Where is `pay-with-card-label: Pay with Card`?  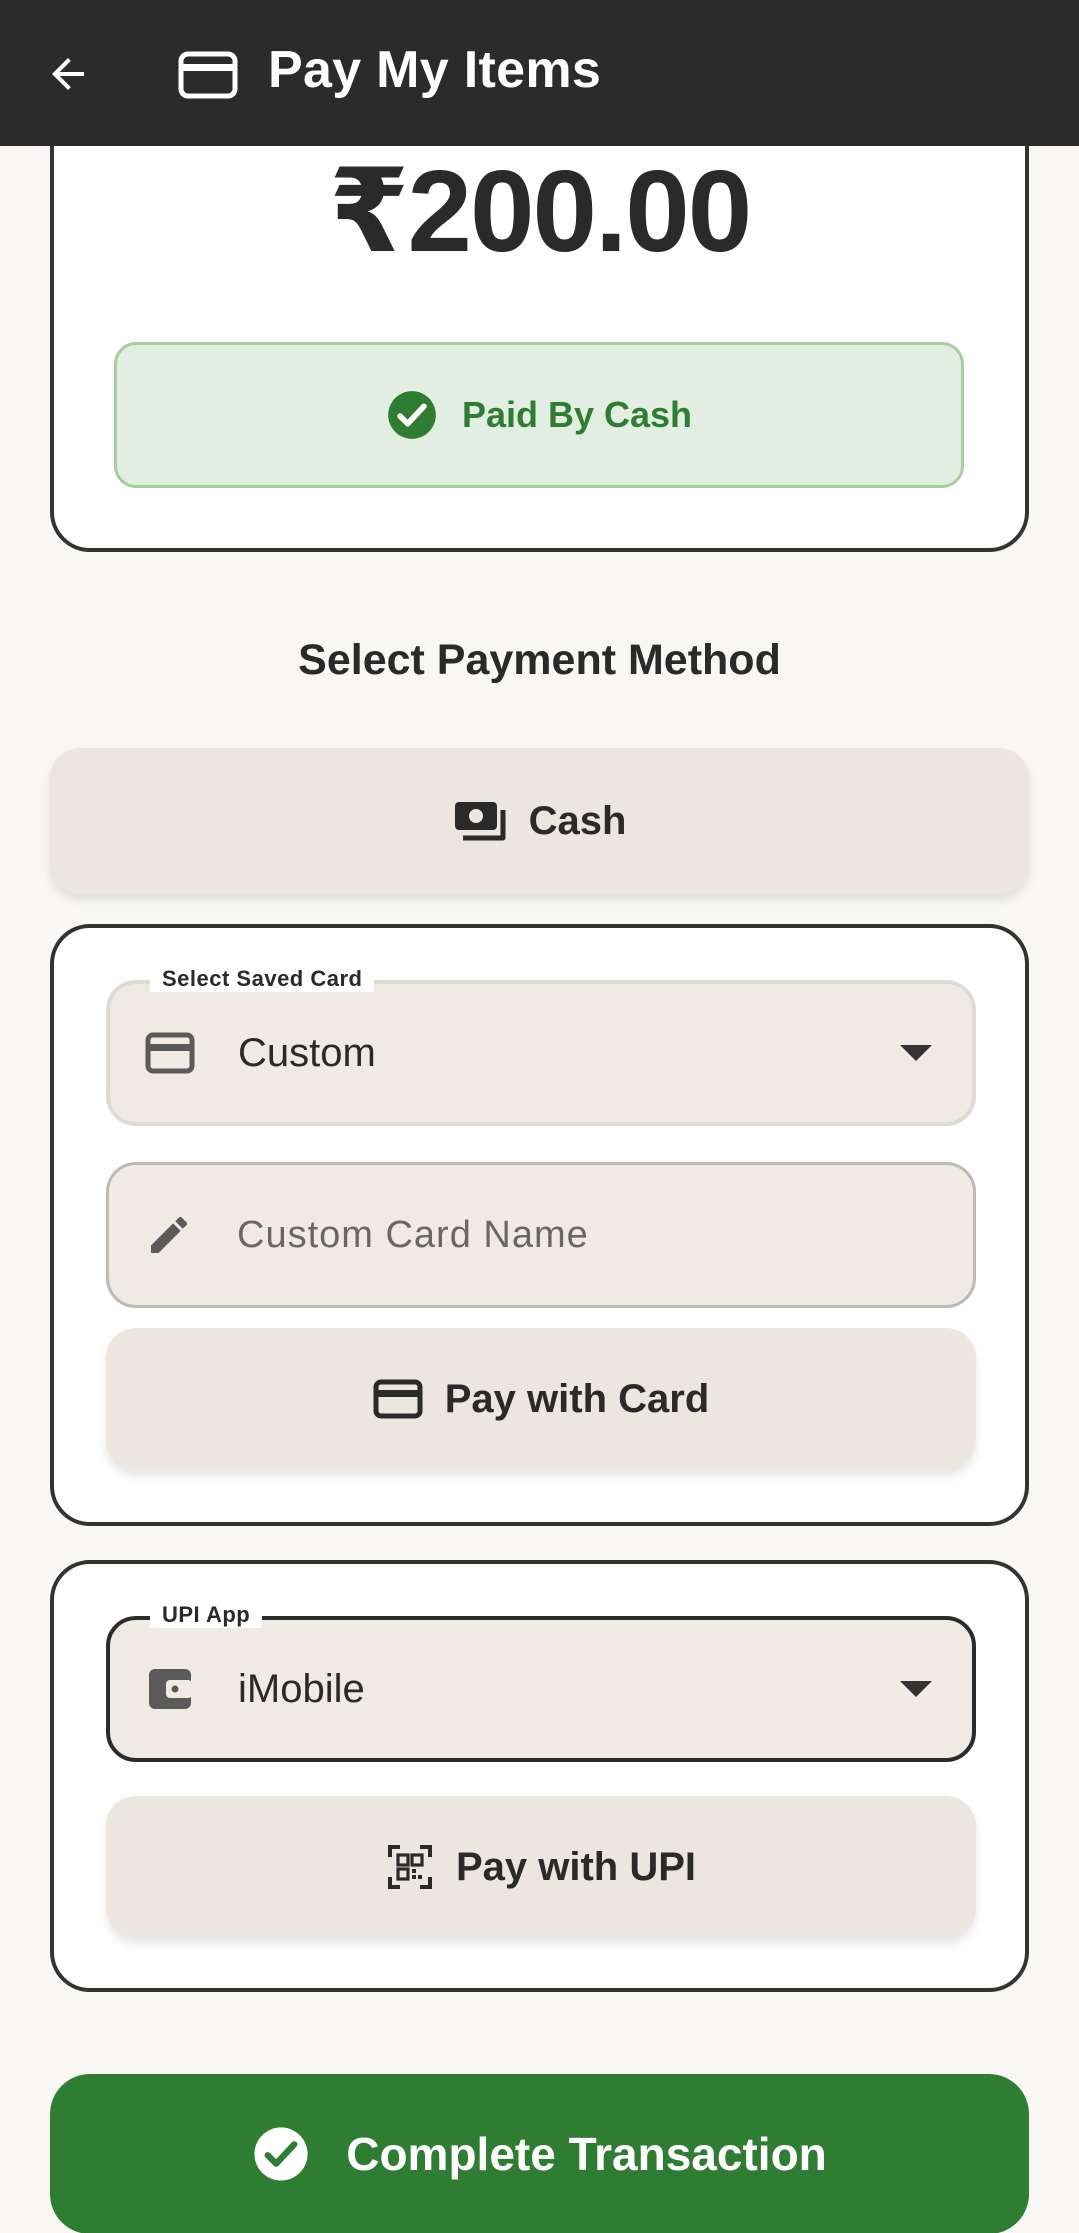 pay-with-card-label: Pay with Card is located at coordinates (577, 1398).